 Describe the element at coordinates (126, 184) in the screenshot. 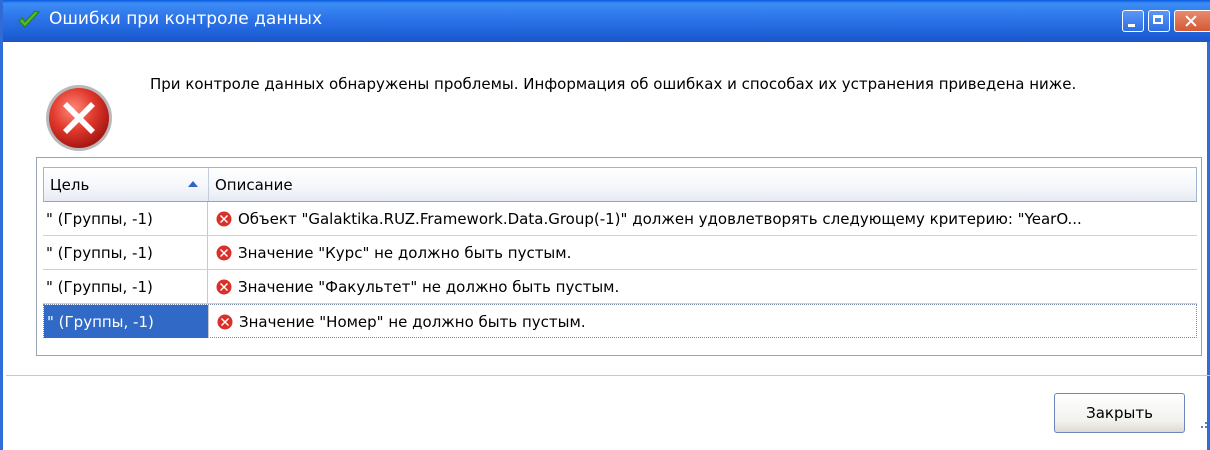

I see `column-header-target: Цель` at that location.